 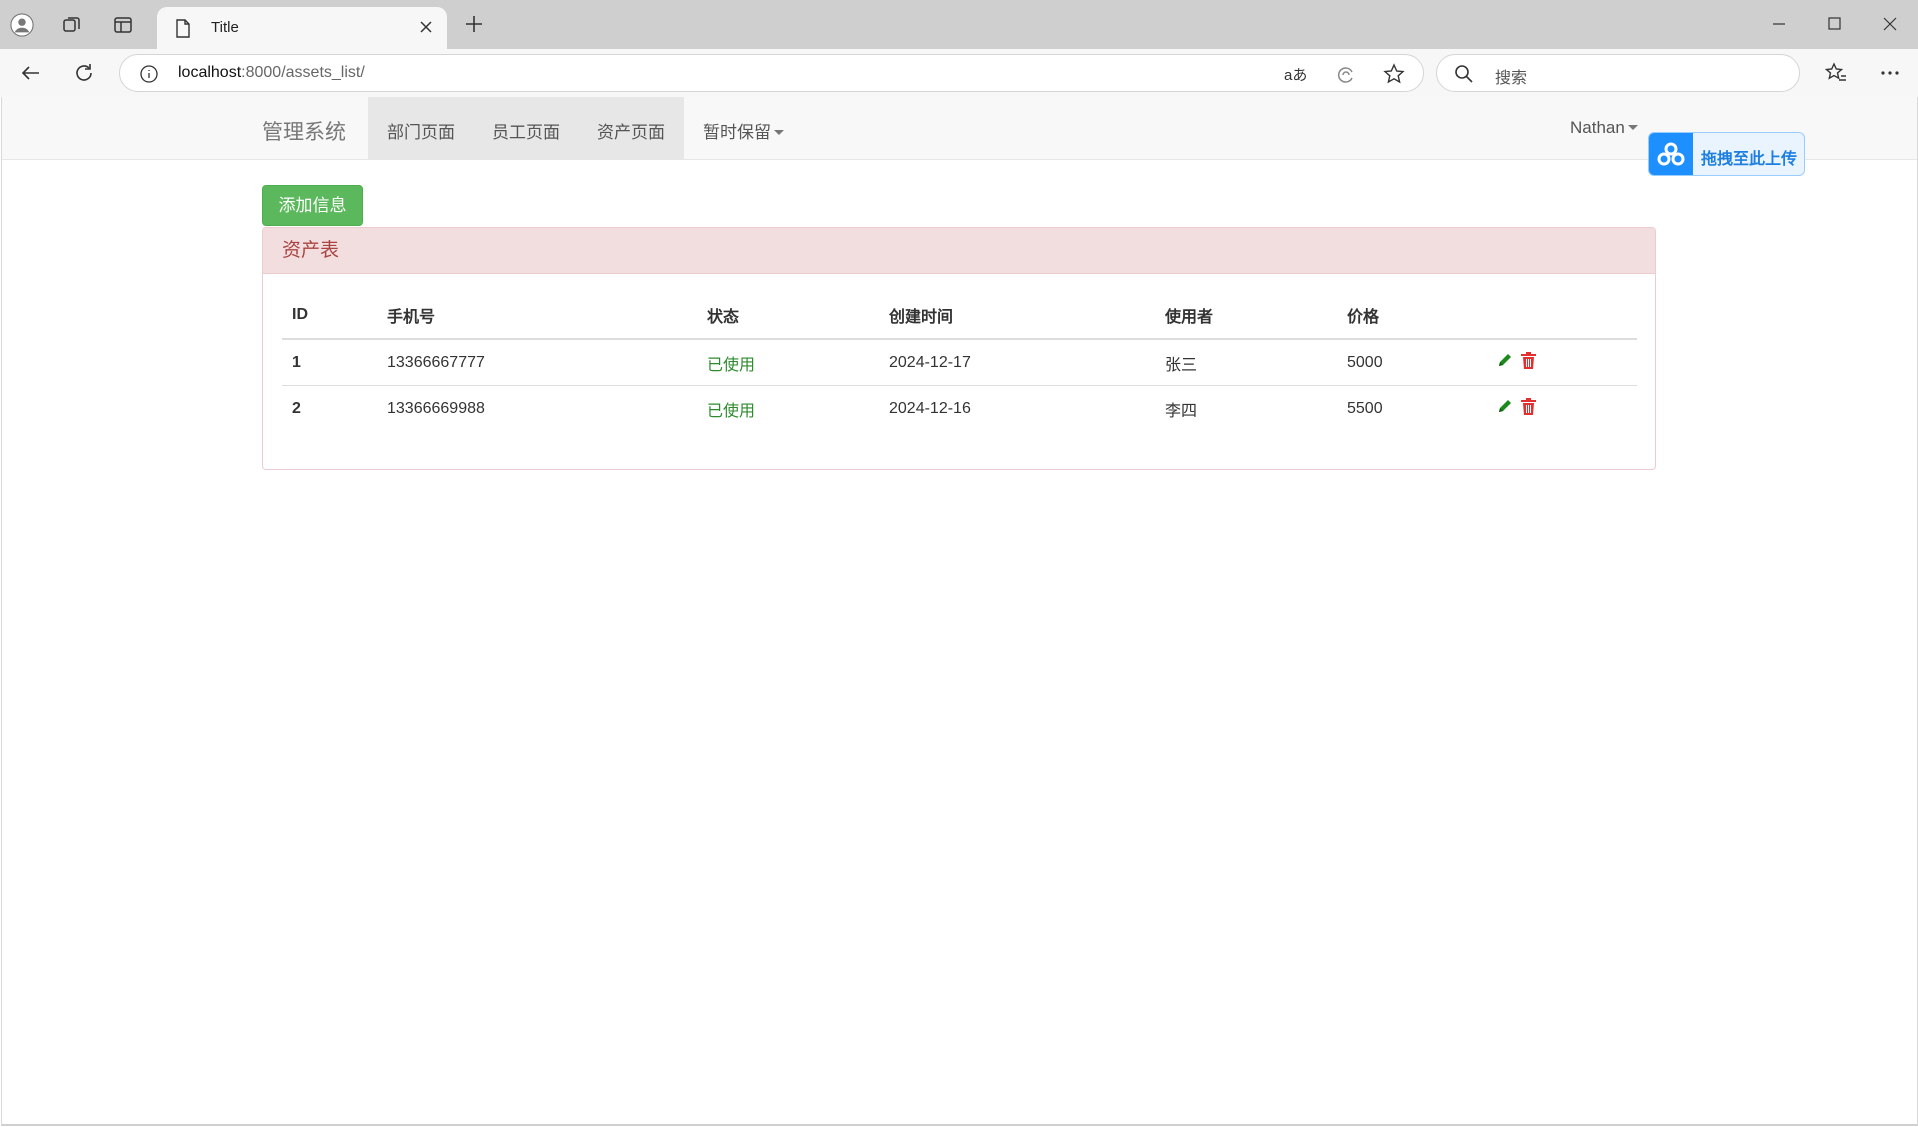 I want to click on table-row: 1 13366667777 已使用 2024-12-17 张三 5000, so click(x=959, y=362).